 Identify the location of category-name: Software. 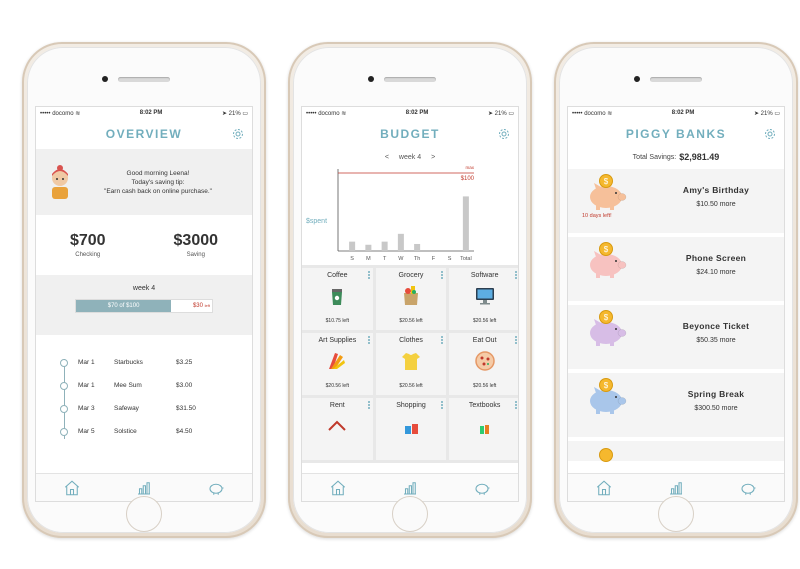
(484, 275).